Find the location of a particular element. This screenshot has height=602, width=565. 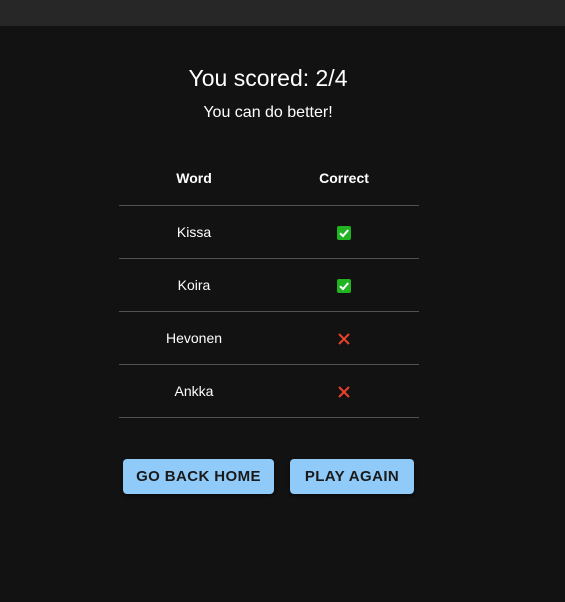

table-header-row: Word Correct is located at coordinates (269, 178).